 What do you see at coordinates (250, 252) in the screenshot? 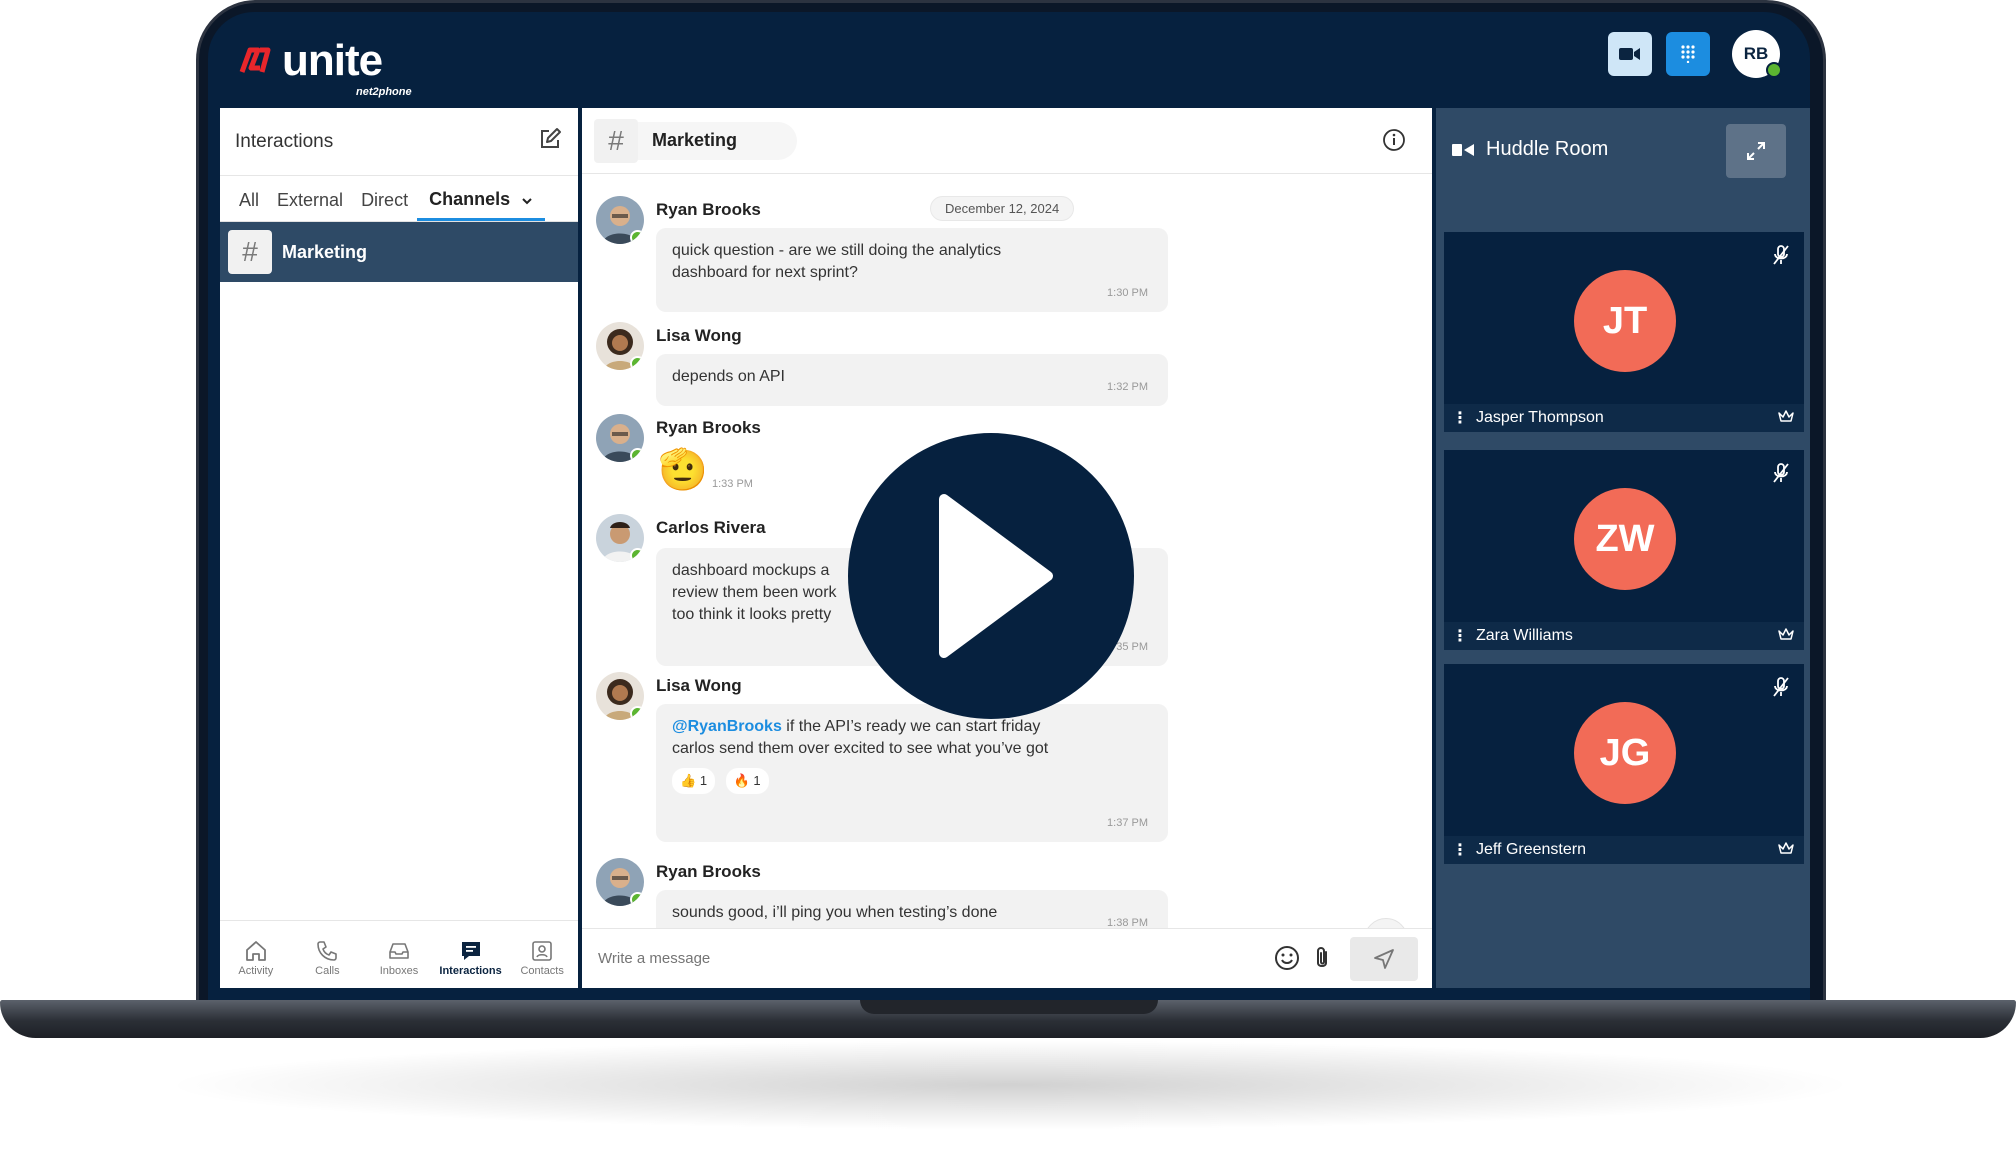
I see `hash-icon: #` at bounding box center [250, 252].